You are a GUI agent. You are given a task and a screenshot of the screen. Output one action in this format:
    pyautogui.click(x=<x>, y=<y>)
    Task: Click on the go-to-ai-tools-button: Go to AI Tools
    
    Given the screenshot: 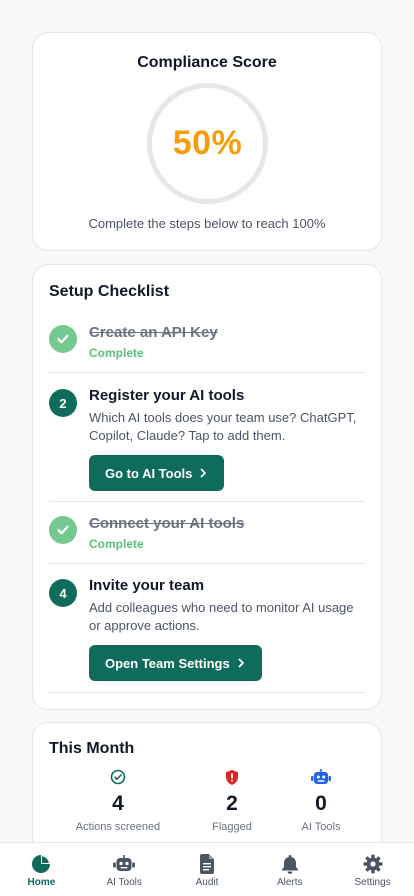 What is the action you would take?
    pyautogui.click(x=157, y=473)
    